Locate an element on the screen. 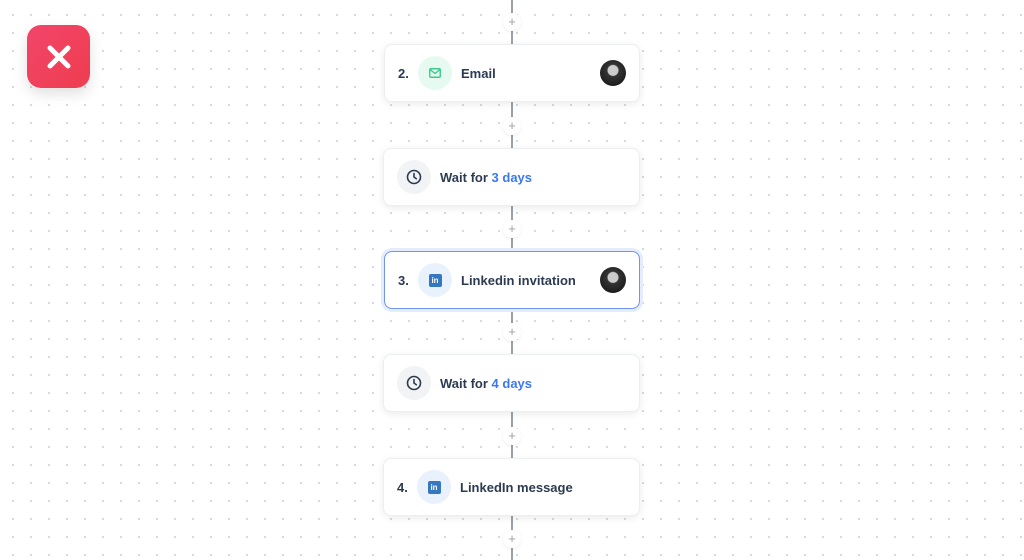  mail-icon is located at coordinates (435, 73).